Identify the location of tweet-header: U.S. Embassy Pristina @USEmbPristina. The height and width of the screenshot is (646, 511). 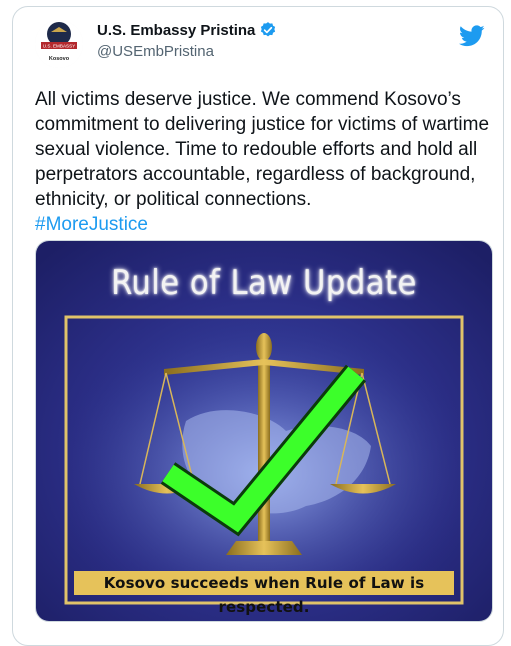
(187, 40).